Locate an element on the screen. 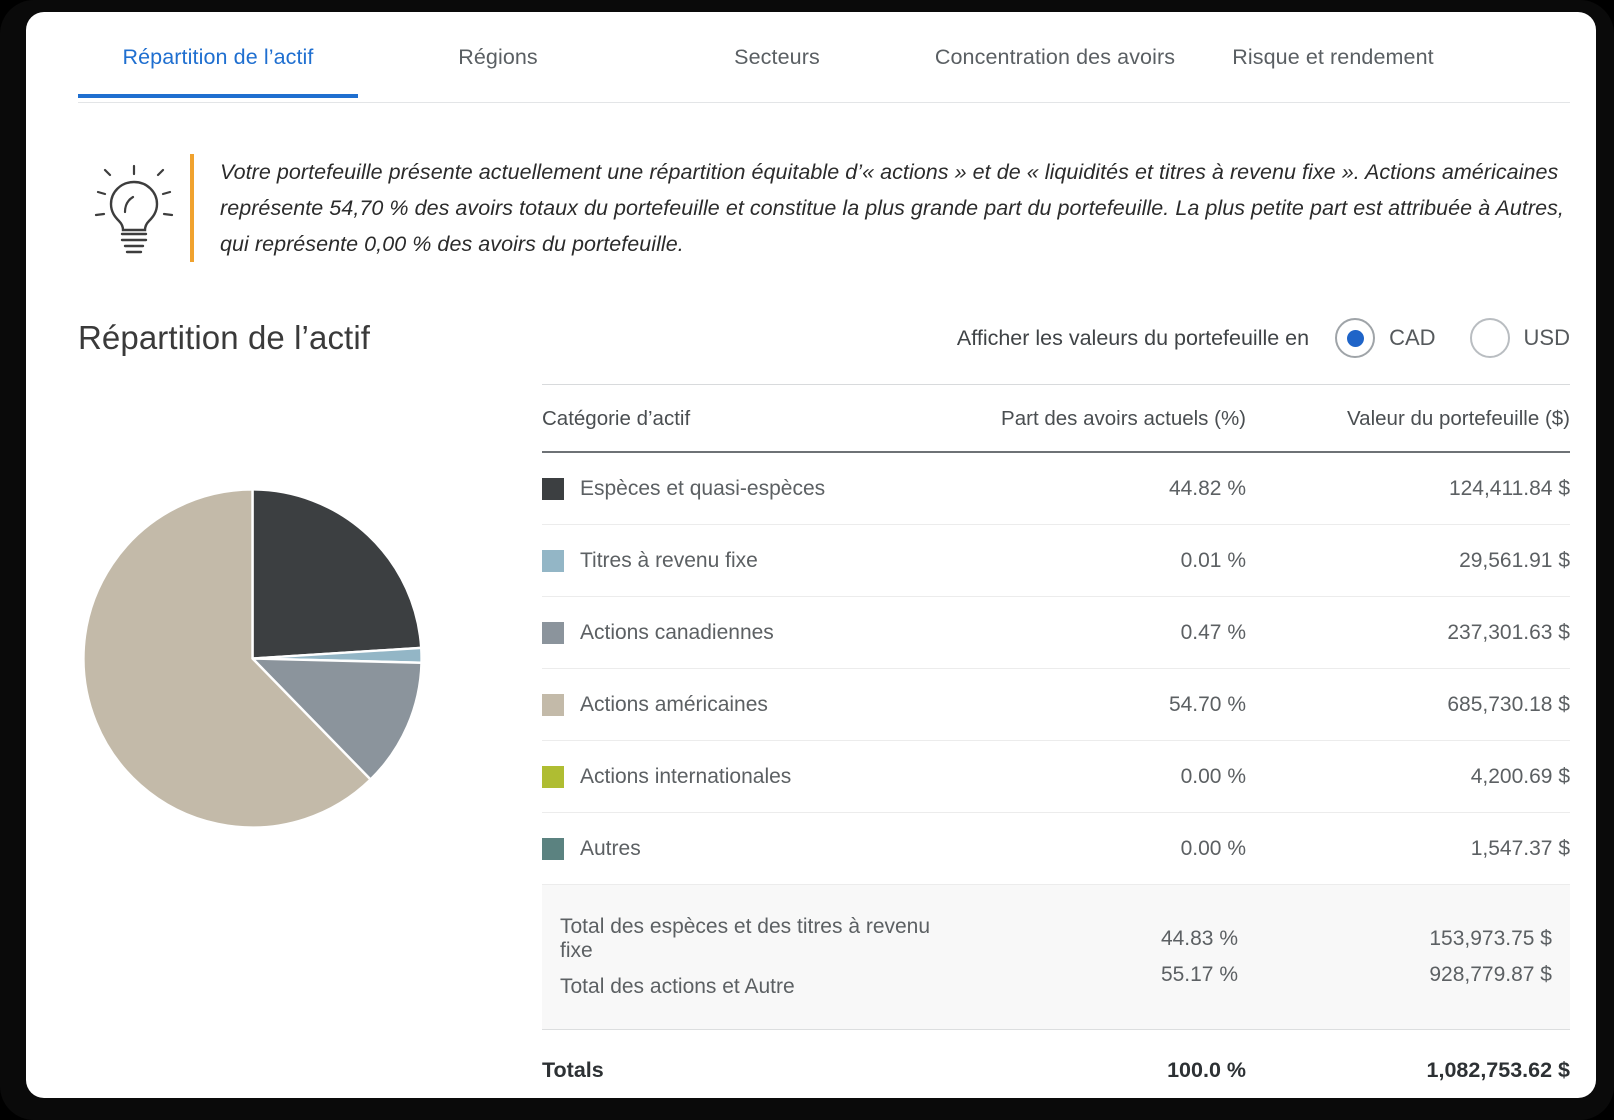 The image size is (1614, 1120). cell-percent: 44.82 % is located at coordinates (1115, 488).